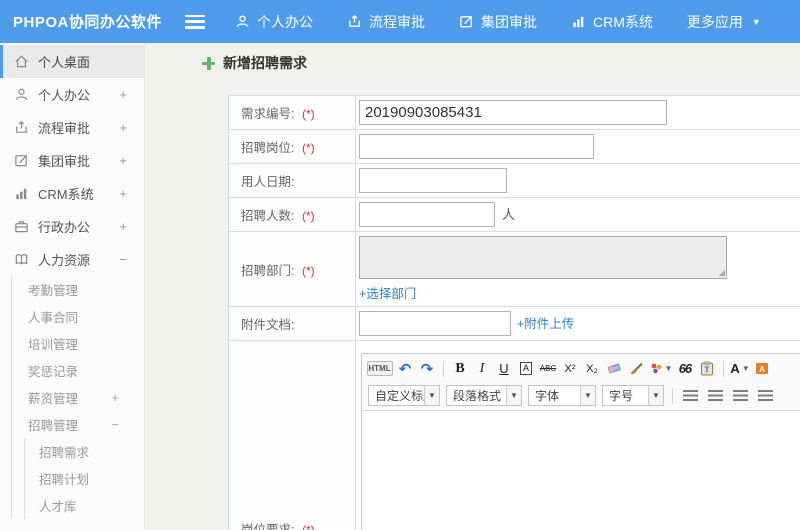 This screenshot has width=800, height=530. Describe the element at coordinates (274, 22) in the screenshot. I see `nav-personal-office: 个人办公` at that location.